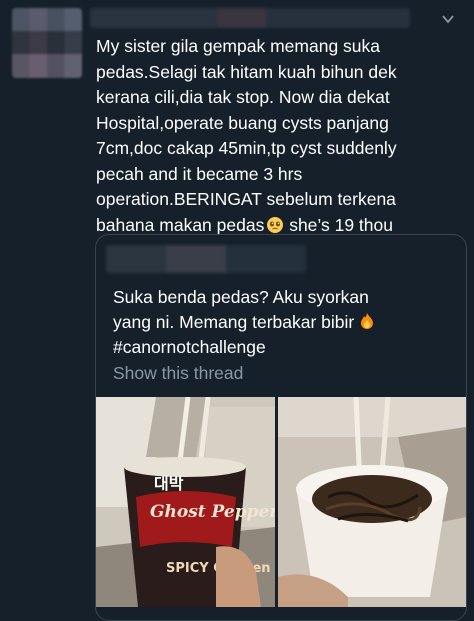 The image size is (474, 621). I want to click on author-name-blurred, so click(250, 18).